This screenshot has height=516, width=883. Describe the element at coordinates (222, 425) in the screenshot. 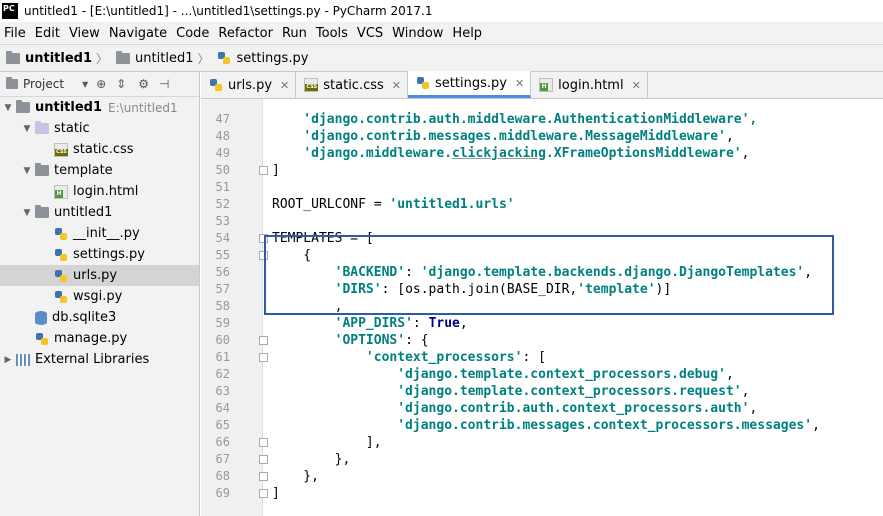

I see `line-number: 65` at that location.